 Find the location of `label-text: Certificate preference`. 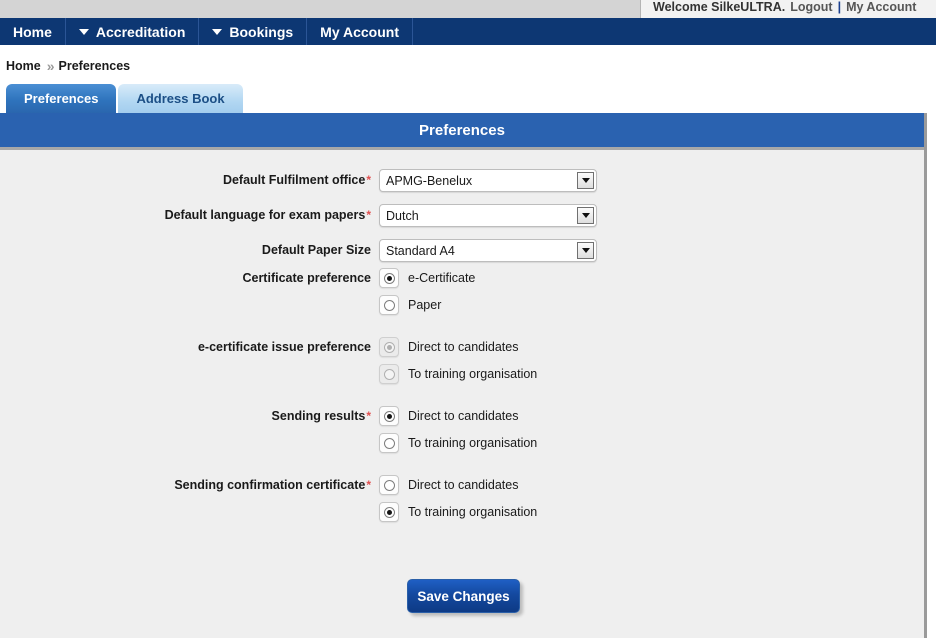

label-text: Certificate preference is located at coordinates (306, 278).